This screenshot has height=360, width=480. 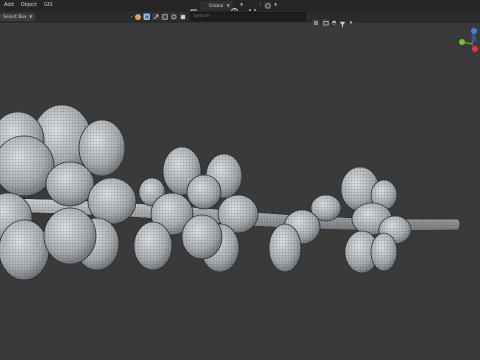 What do you see at coordinates (48, 5) in the screenshot?
I see `menu-gis: GIS` at bounding box center [48, 5].